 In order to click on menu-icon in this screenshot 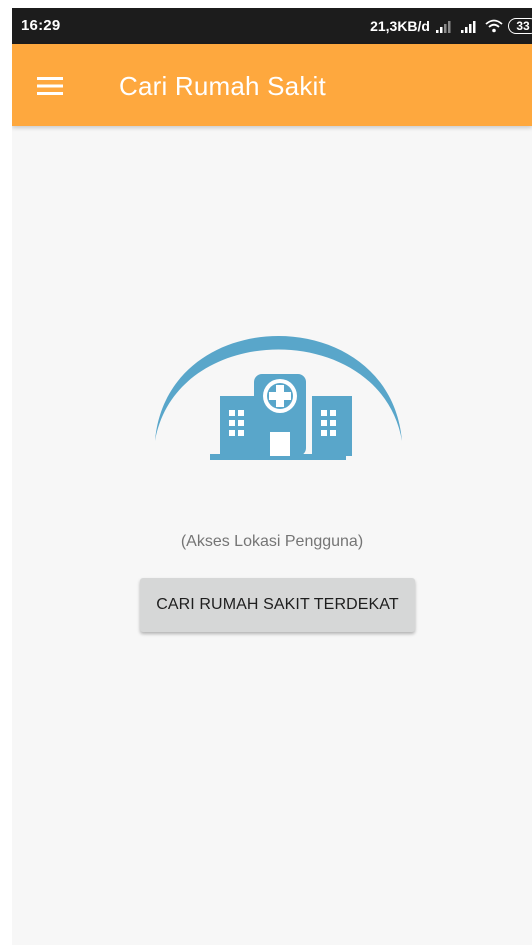, I will do `click(50, 86)`.